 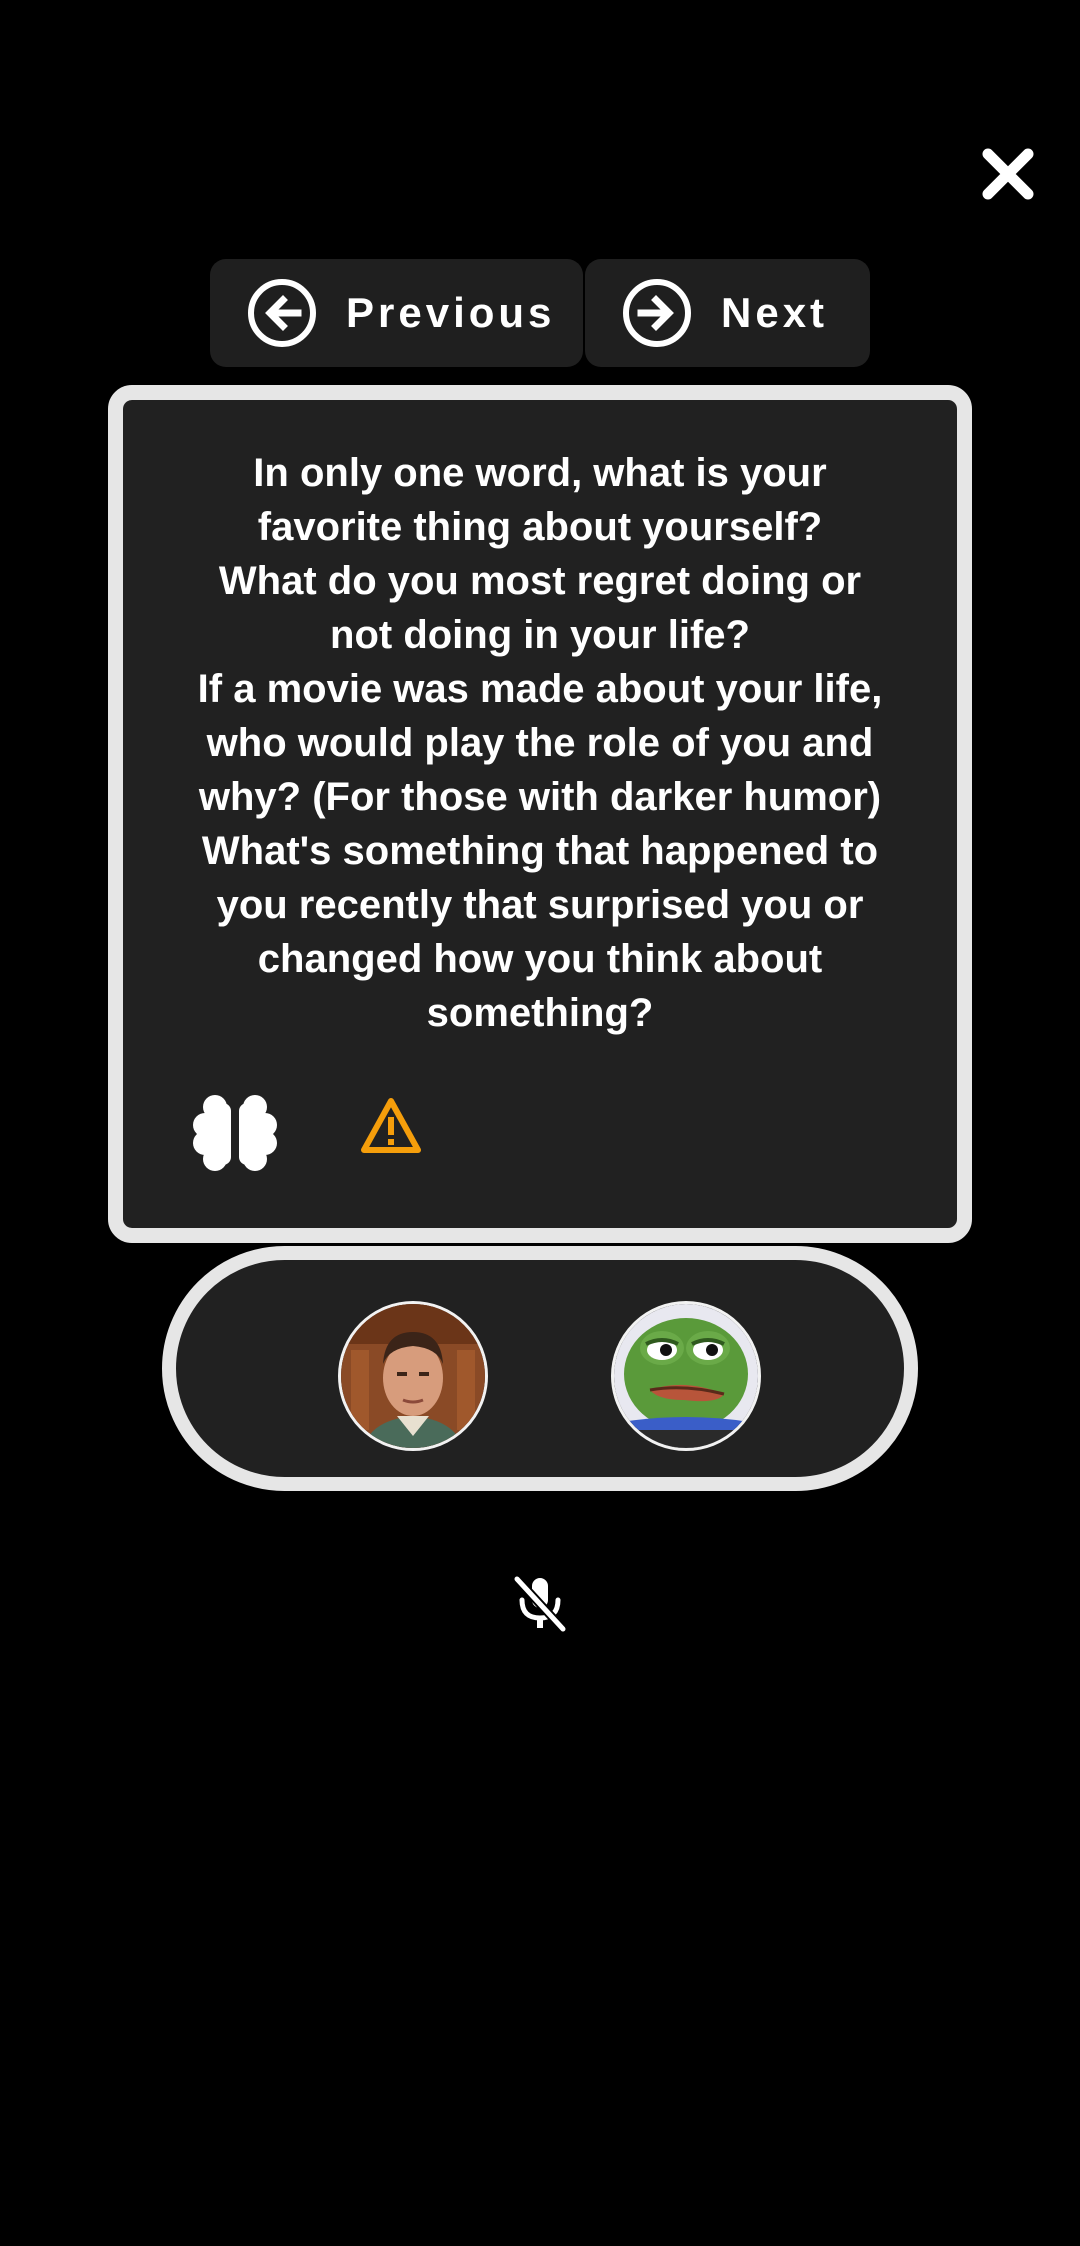 I want to click on arrow-left-circle-icon, so click(x=282, y=313).